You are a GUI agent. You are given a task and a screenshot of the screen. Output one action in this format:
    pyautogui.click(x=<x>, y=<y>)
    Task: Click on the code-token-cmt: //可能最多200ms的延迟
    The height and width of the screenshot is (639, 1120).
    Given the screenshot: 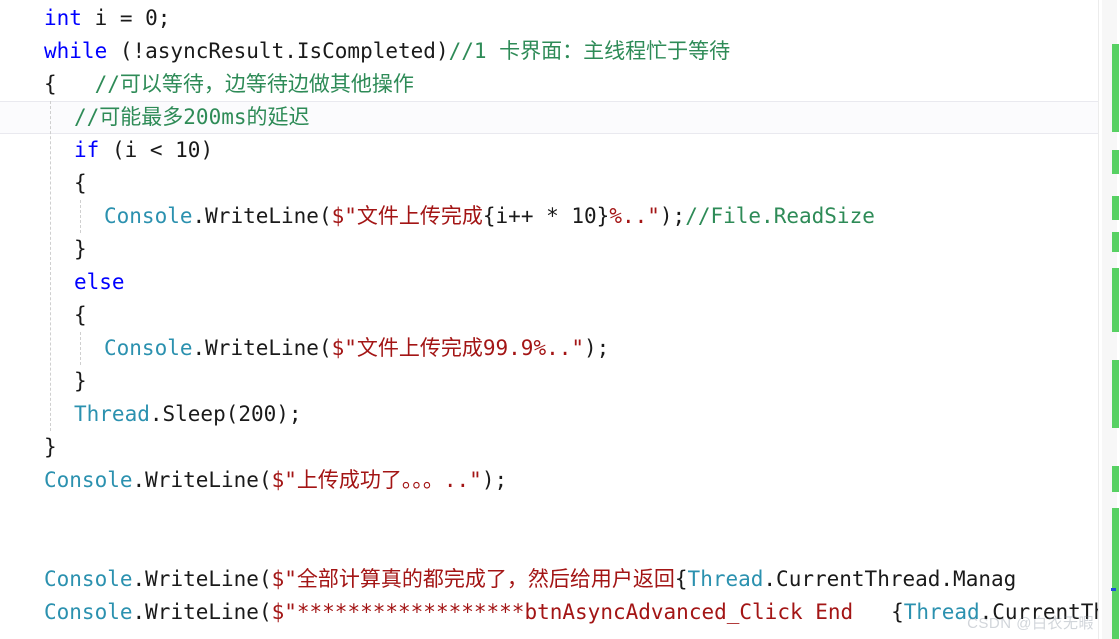 What is the action you would take?
    pyautogui.click(x=192, y=117)
    